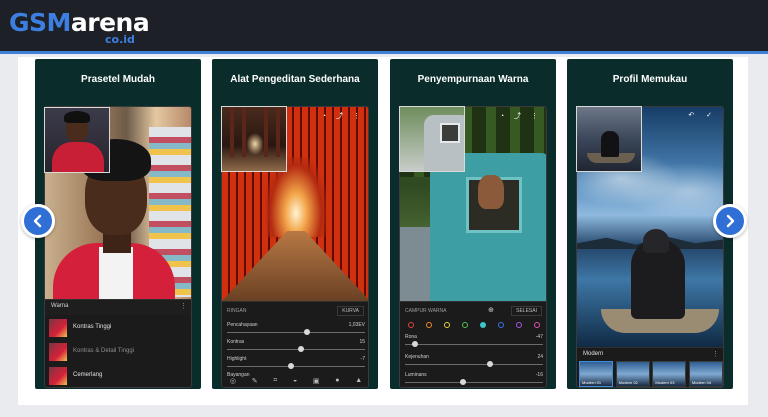 The image size is (768, 417). Describe the element at coordinates (596, 374) in the screenshot. I see `profile-thumb: Modern 01` at that location.